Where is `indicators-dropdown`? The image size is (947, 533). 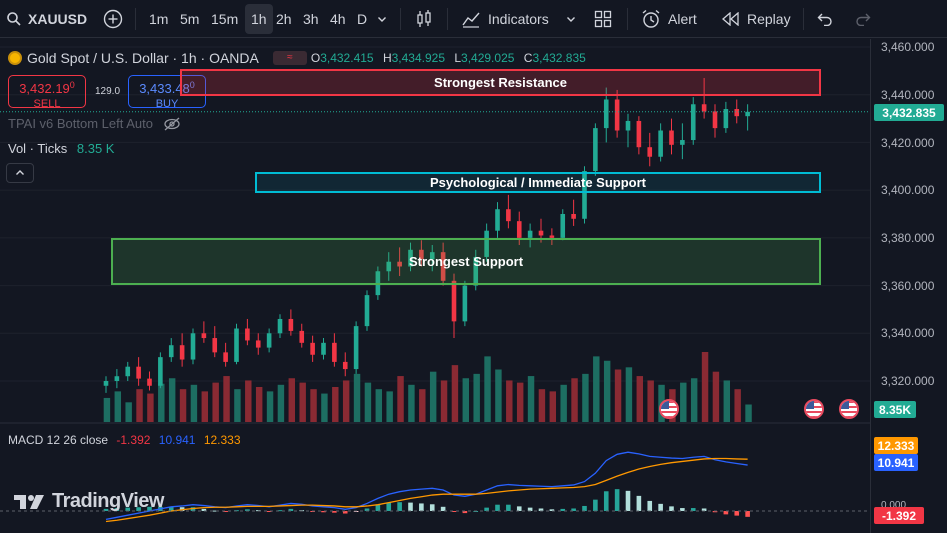 indicators-dropdown is located at coordinates (571, 19).